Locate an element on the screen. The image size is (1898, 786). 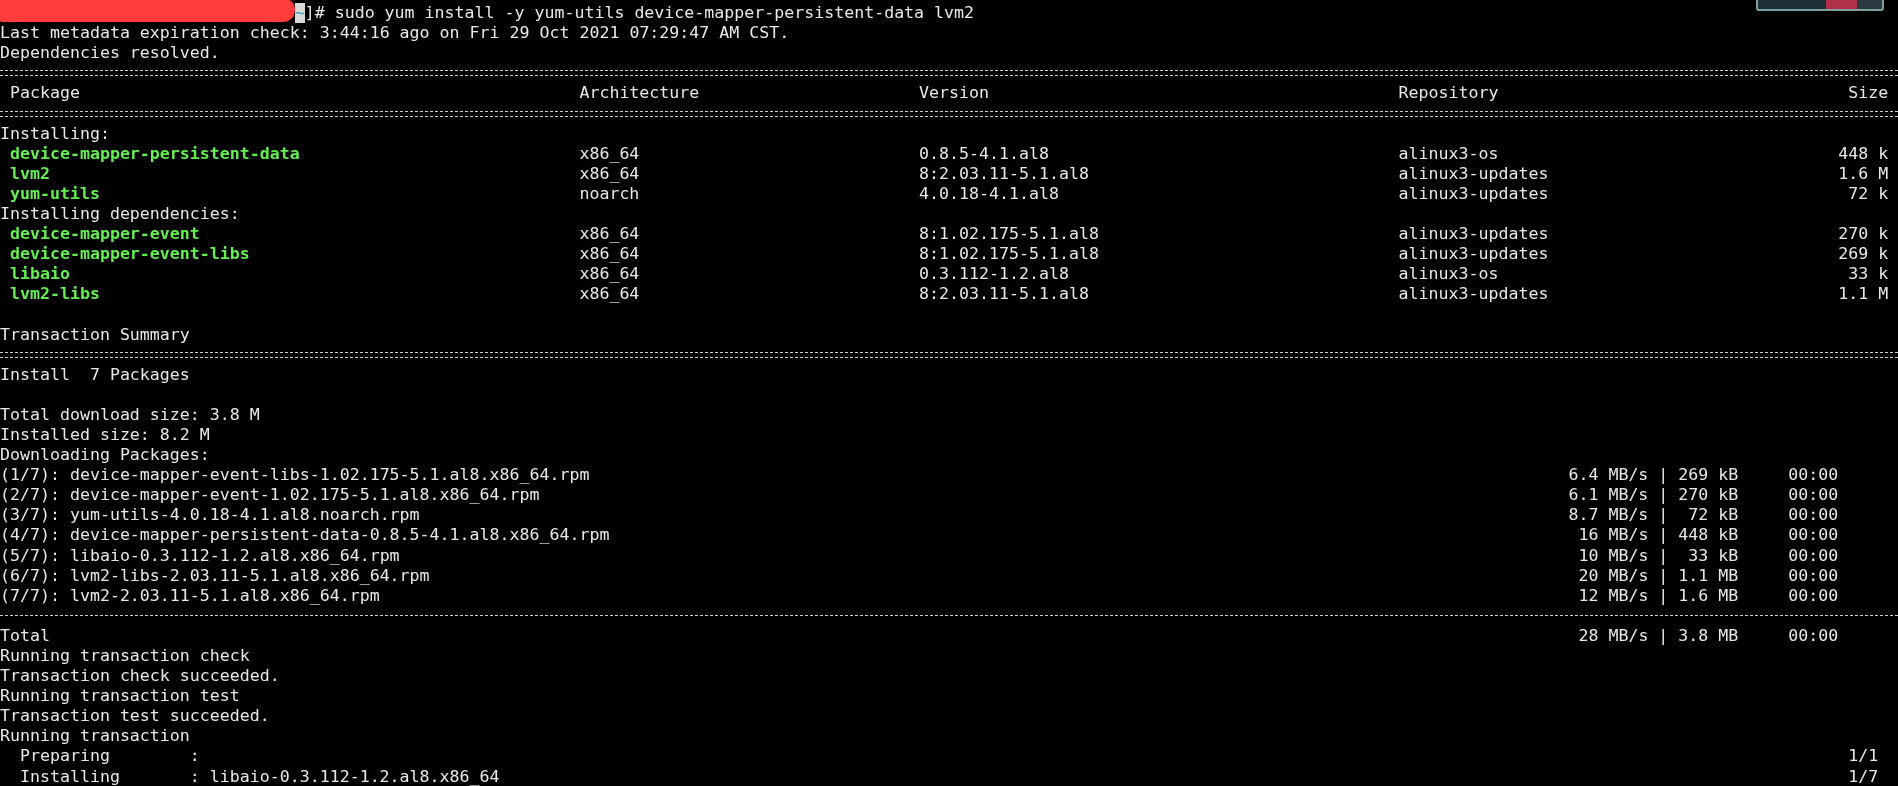
output-line: Last metadata expiration check: 3:44:16 ago on Fri 29 Oct 2021 07:29:47 AM CST. is located at coordinates (395, 33).